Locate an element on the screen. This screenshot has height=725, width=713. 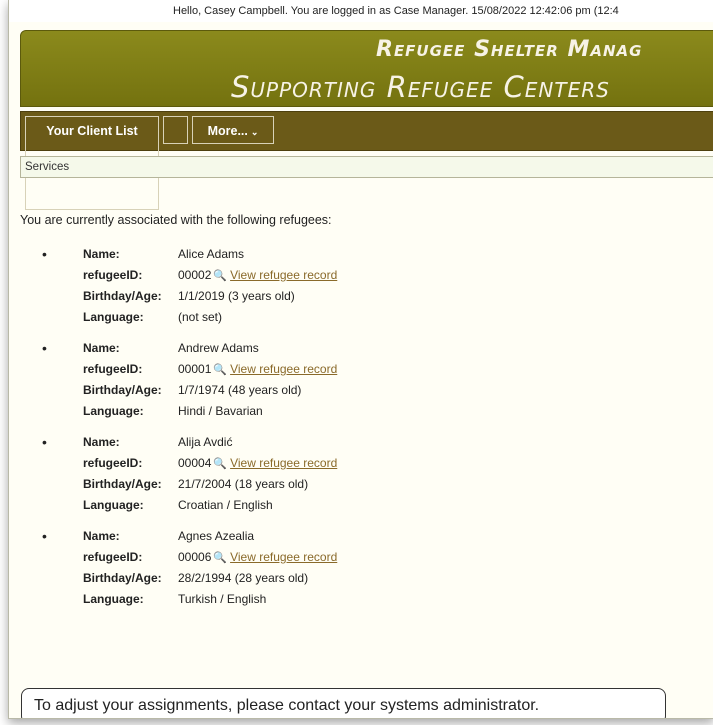
breadcrumb: Services is located at coordinates (366, 167).